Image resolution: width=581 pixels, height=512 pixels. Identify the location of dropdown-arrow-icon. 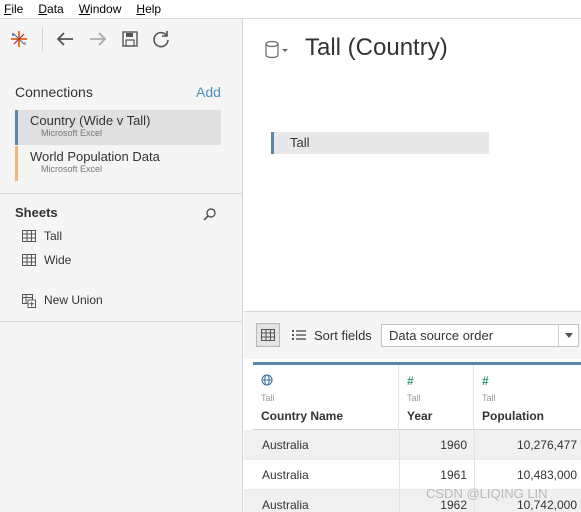
(568, 335).